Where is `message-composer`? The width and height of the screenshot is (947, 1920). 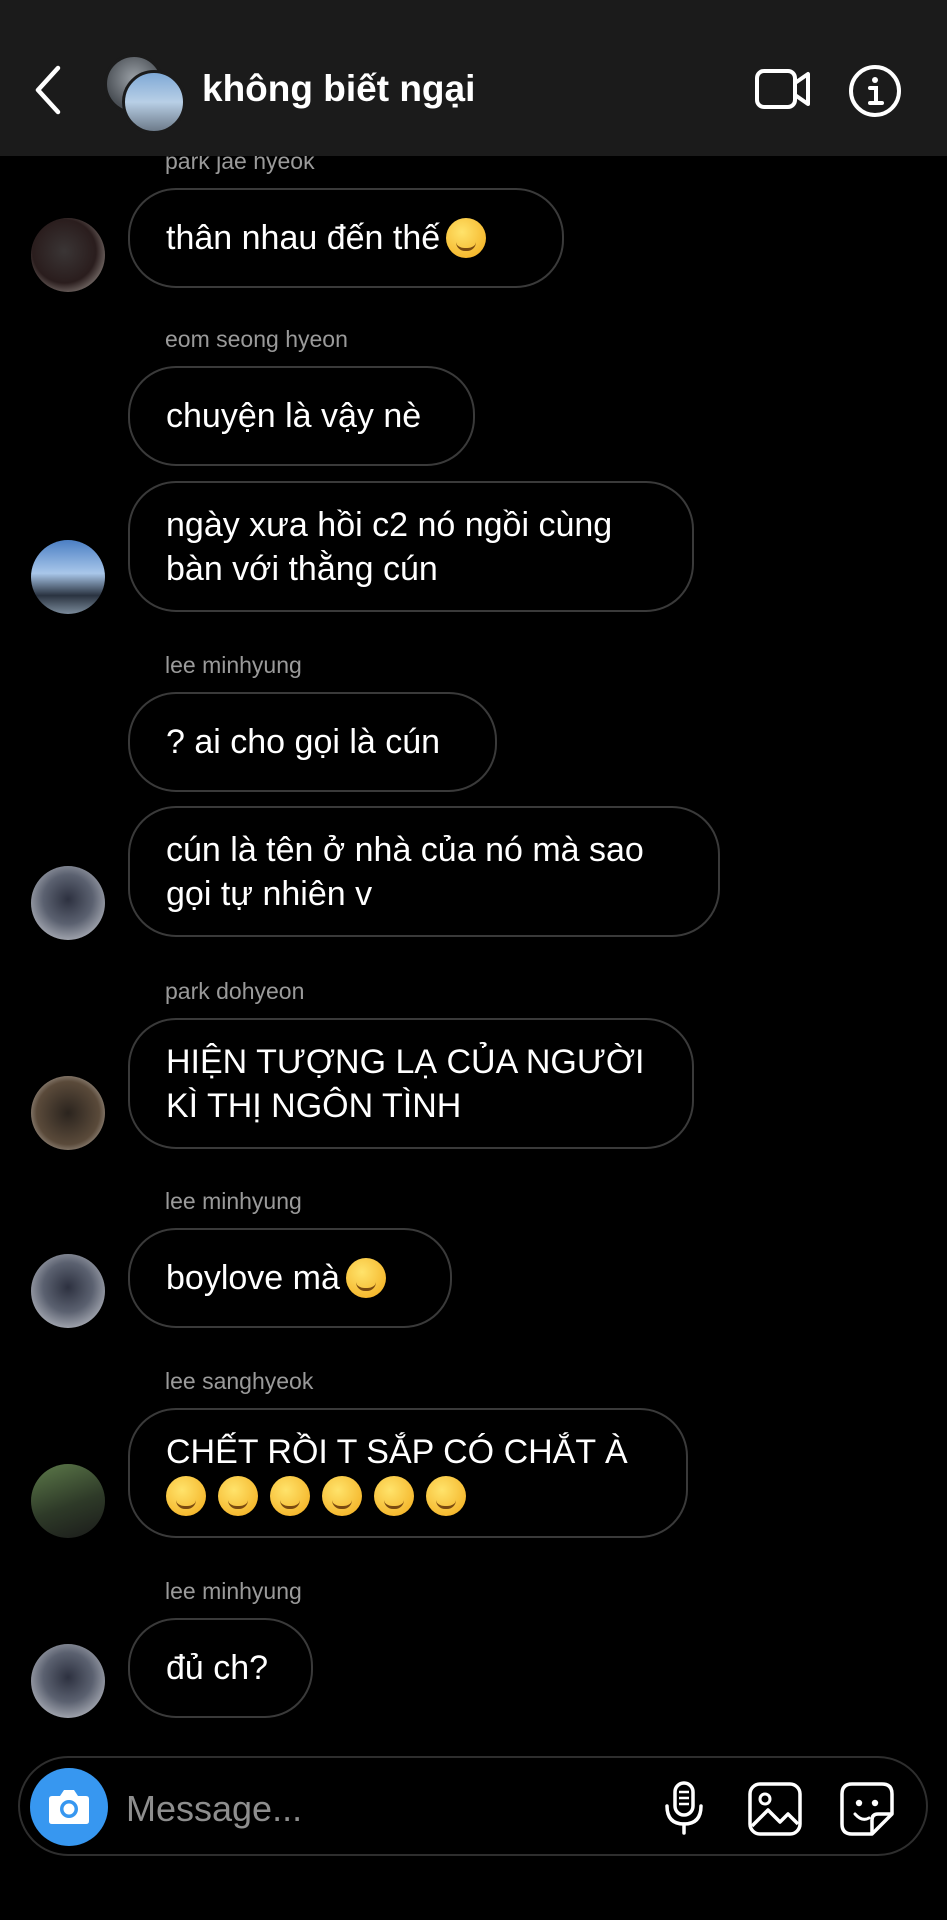 message-composer is located at coordinates (473, 1806).